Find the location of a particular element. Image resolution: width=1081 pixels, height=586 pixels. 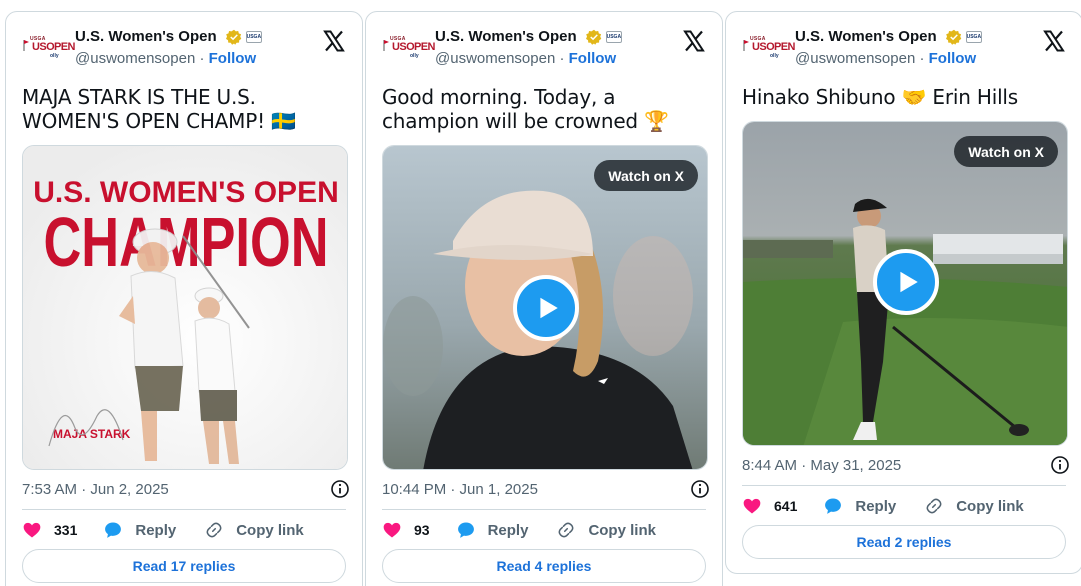

read-replies-button: Read 2 replies is located at coordinates (904, 542).